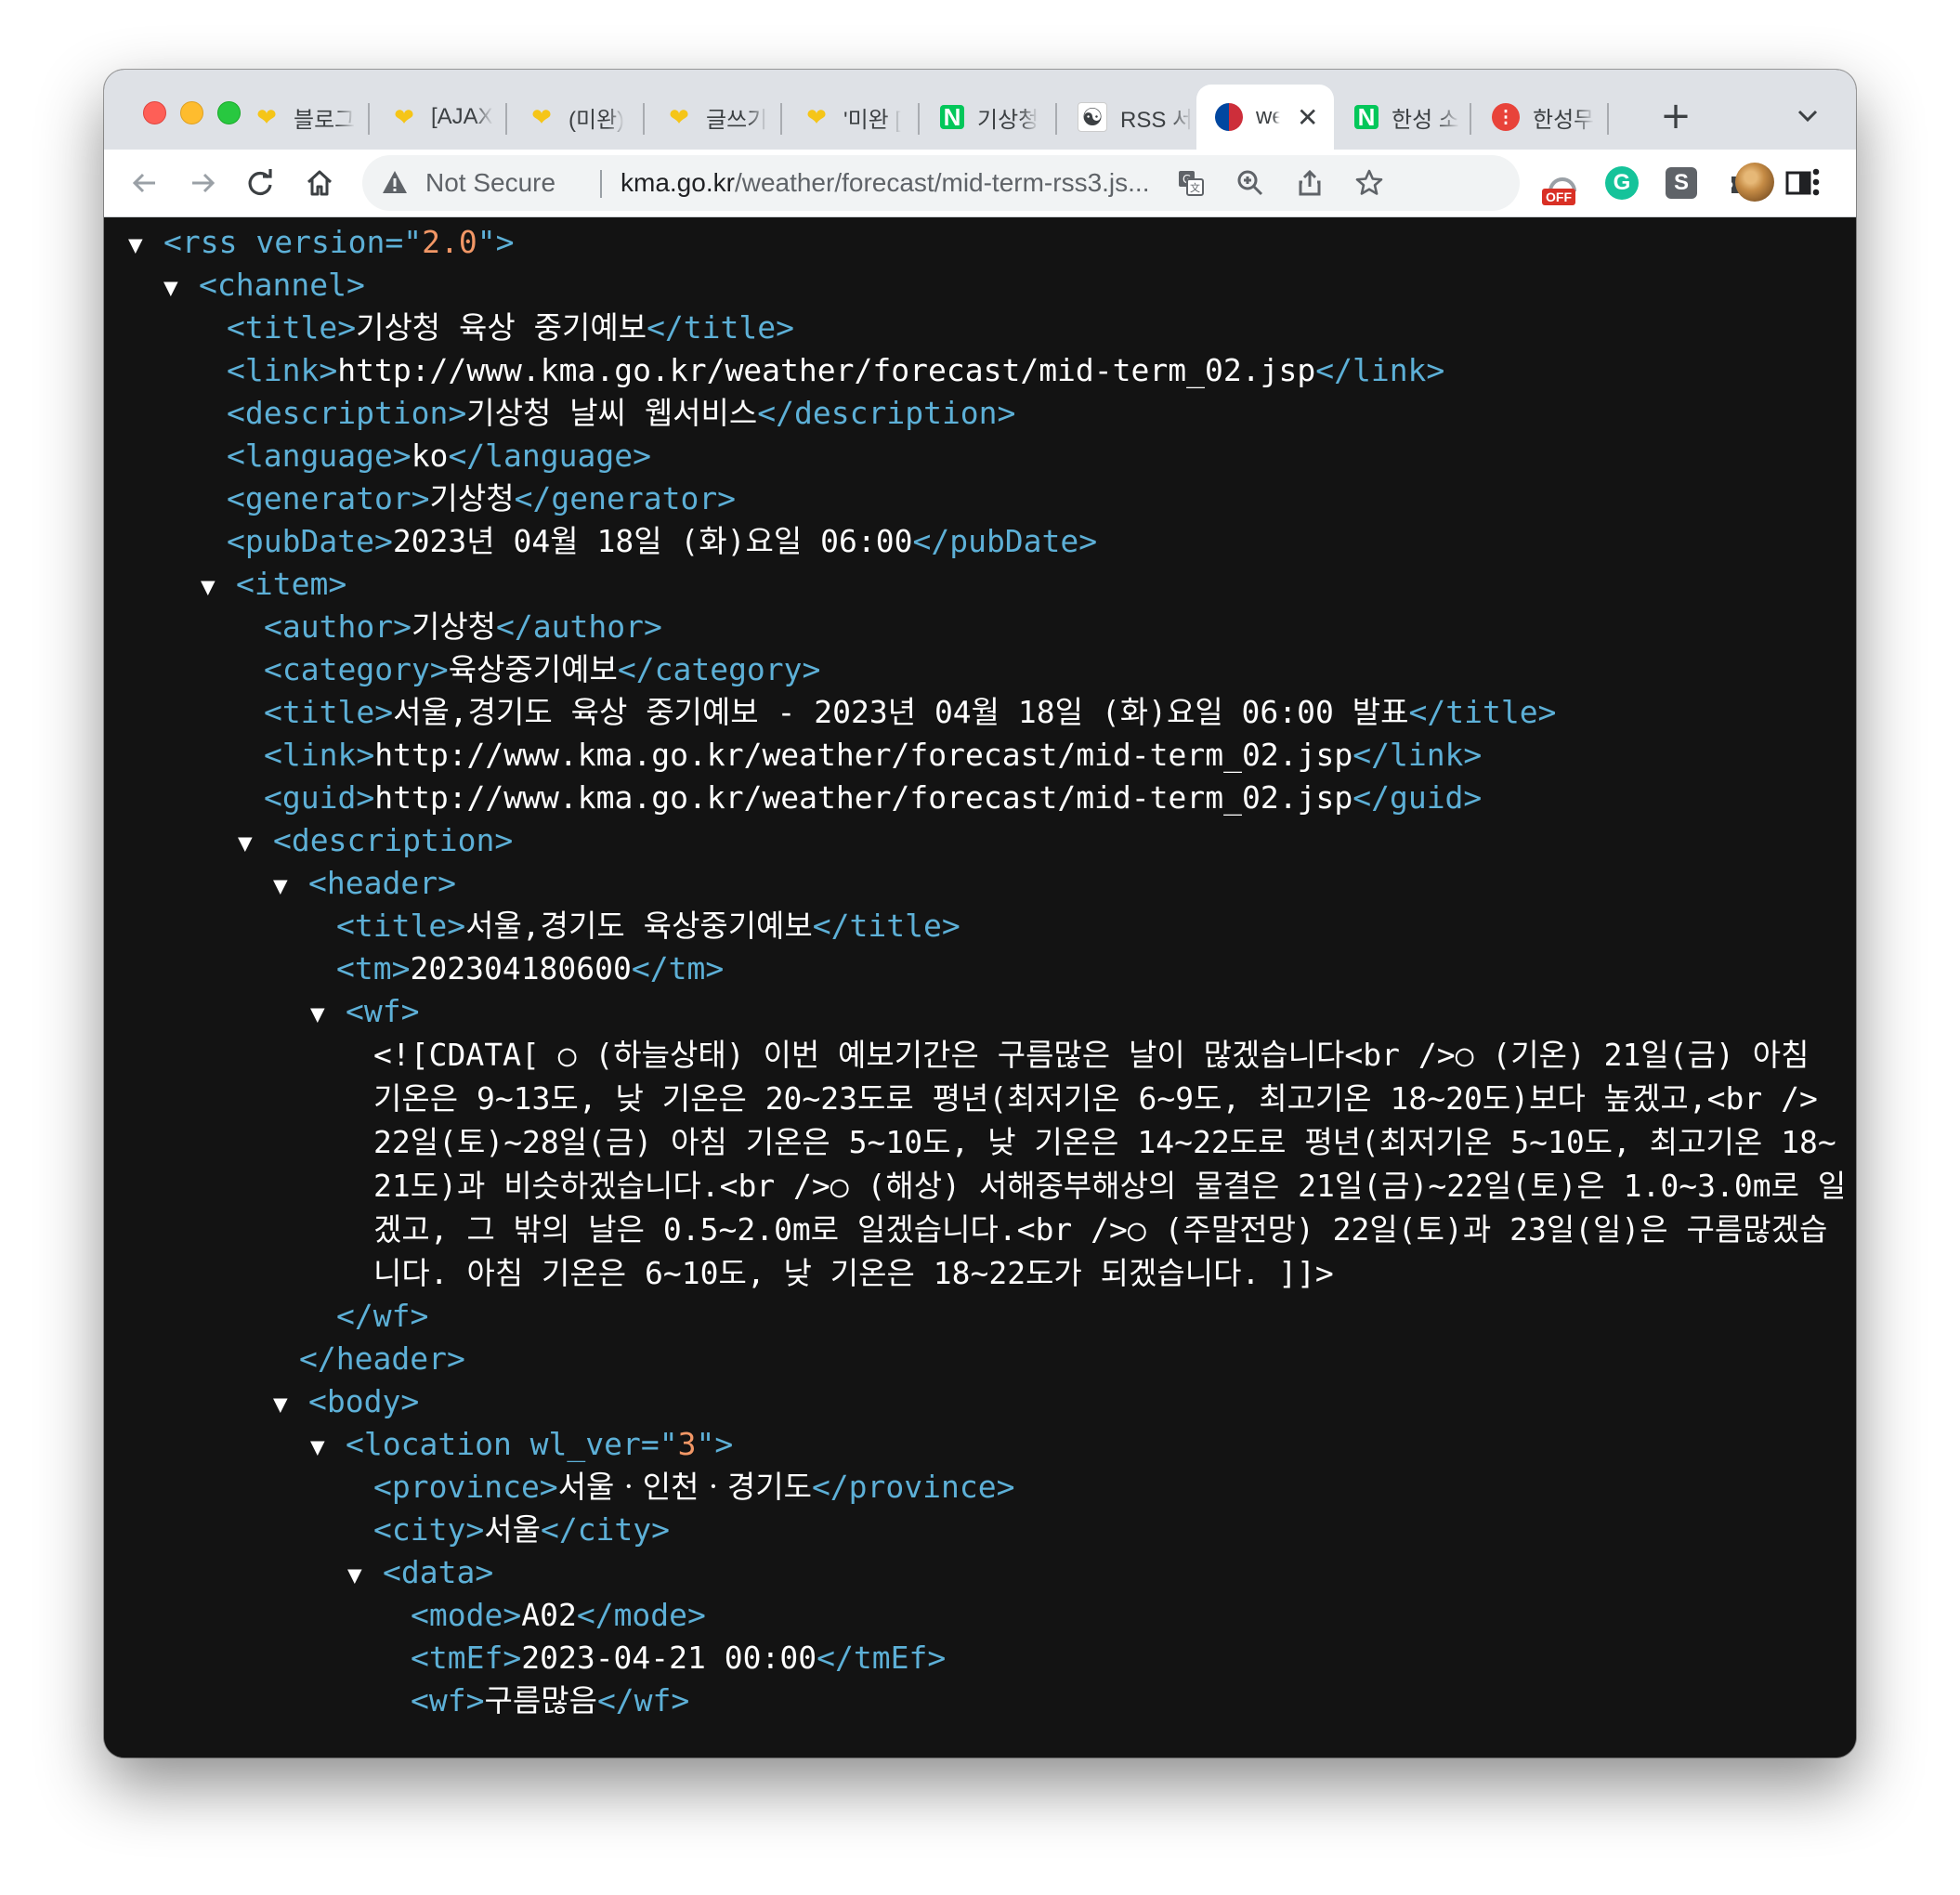 The image size is (1960, 1895). What do you see at coordinates (542, 669) in the screenshot?
I see `xml-line: <category>육상중기예보</category>` at bounding box center [542, 669].